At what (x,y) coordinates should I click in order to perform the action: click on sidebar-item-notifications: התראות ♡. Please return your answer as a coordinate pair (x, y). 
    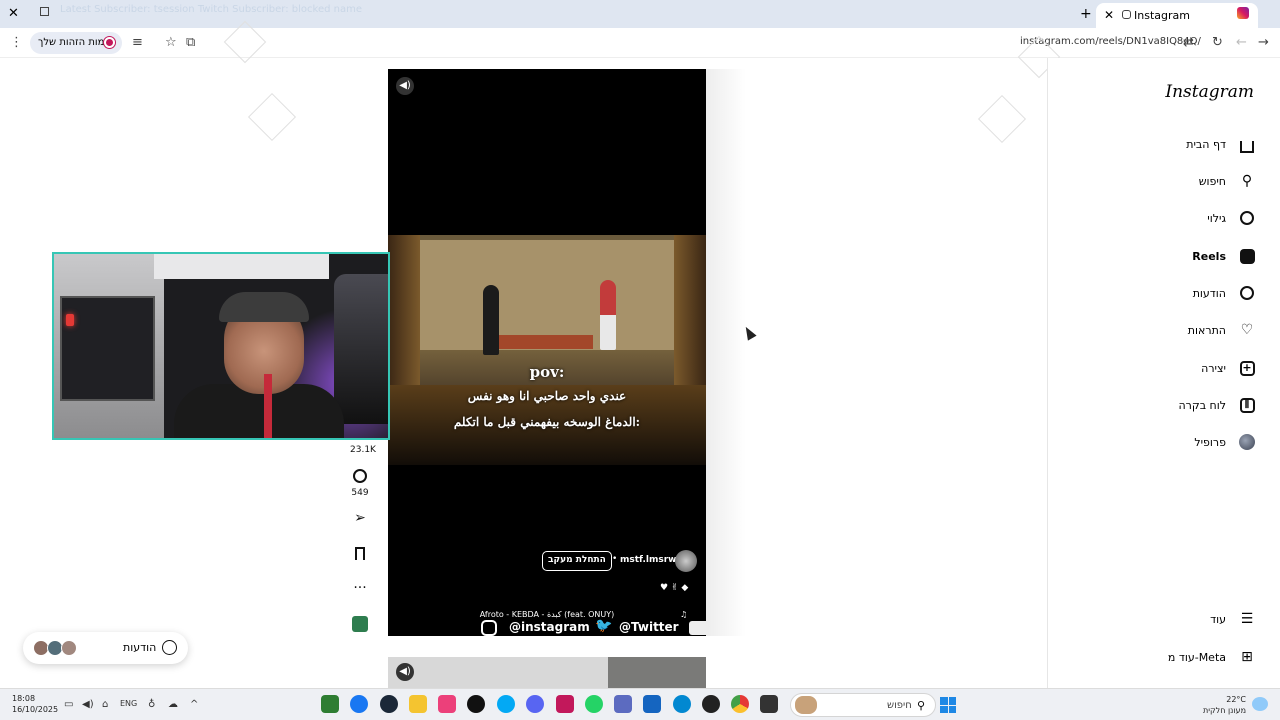
    Looking at the image, I should click on (1222, 330).